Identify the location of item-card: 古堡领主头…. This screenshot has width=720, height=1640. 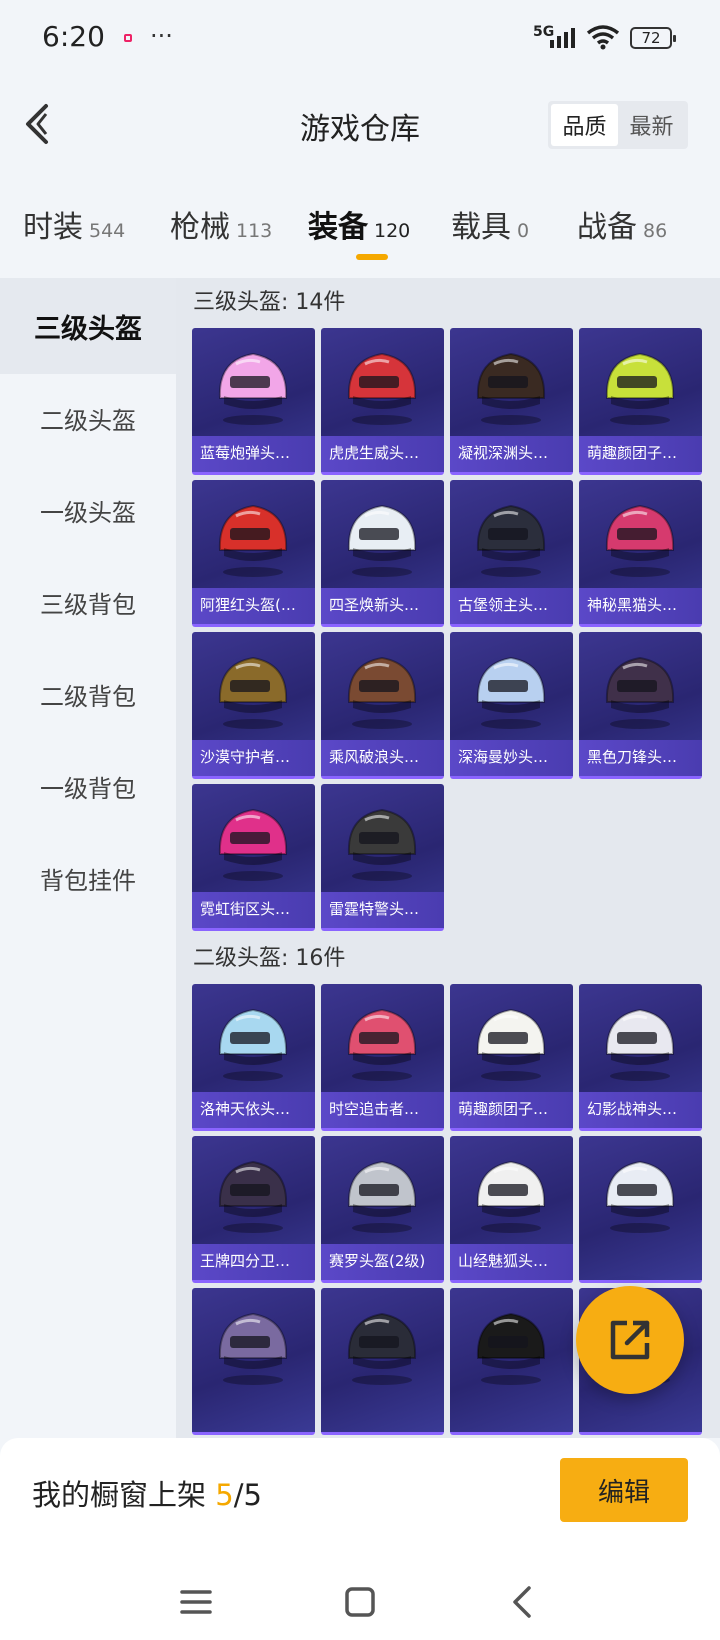
(511, 553).